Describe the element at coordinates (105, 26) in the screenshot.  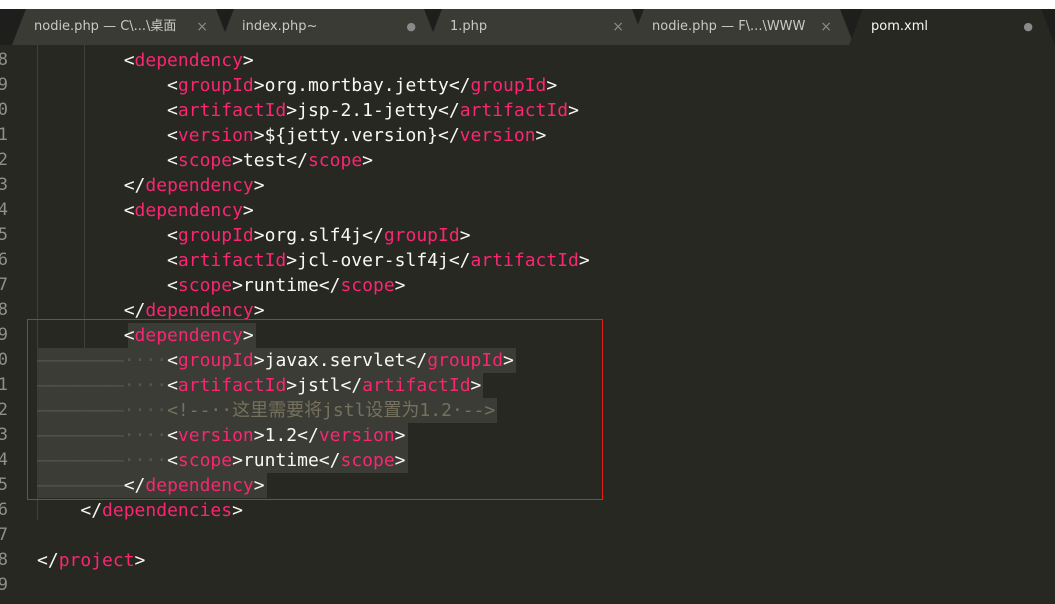
I see `tab-label: nodie.php — C\...\桌面` at that location.